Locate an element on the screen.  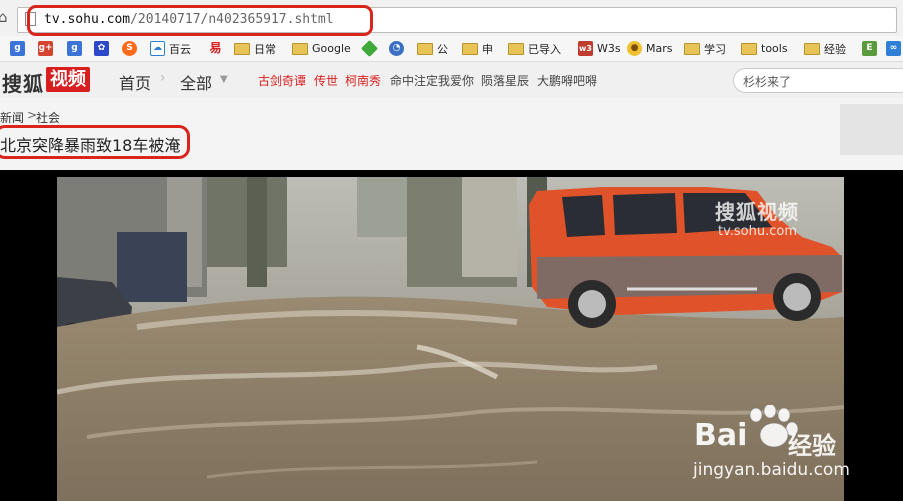
rss-icon: ◔ is located at coordinates (396, 48).